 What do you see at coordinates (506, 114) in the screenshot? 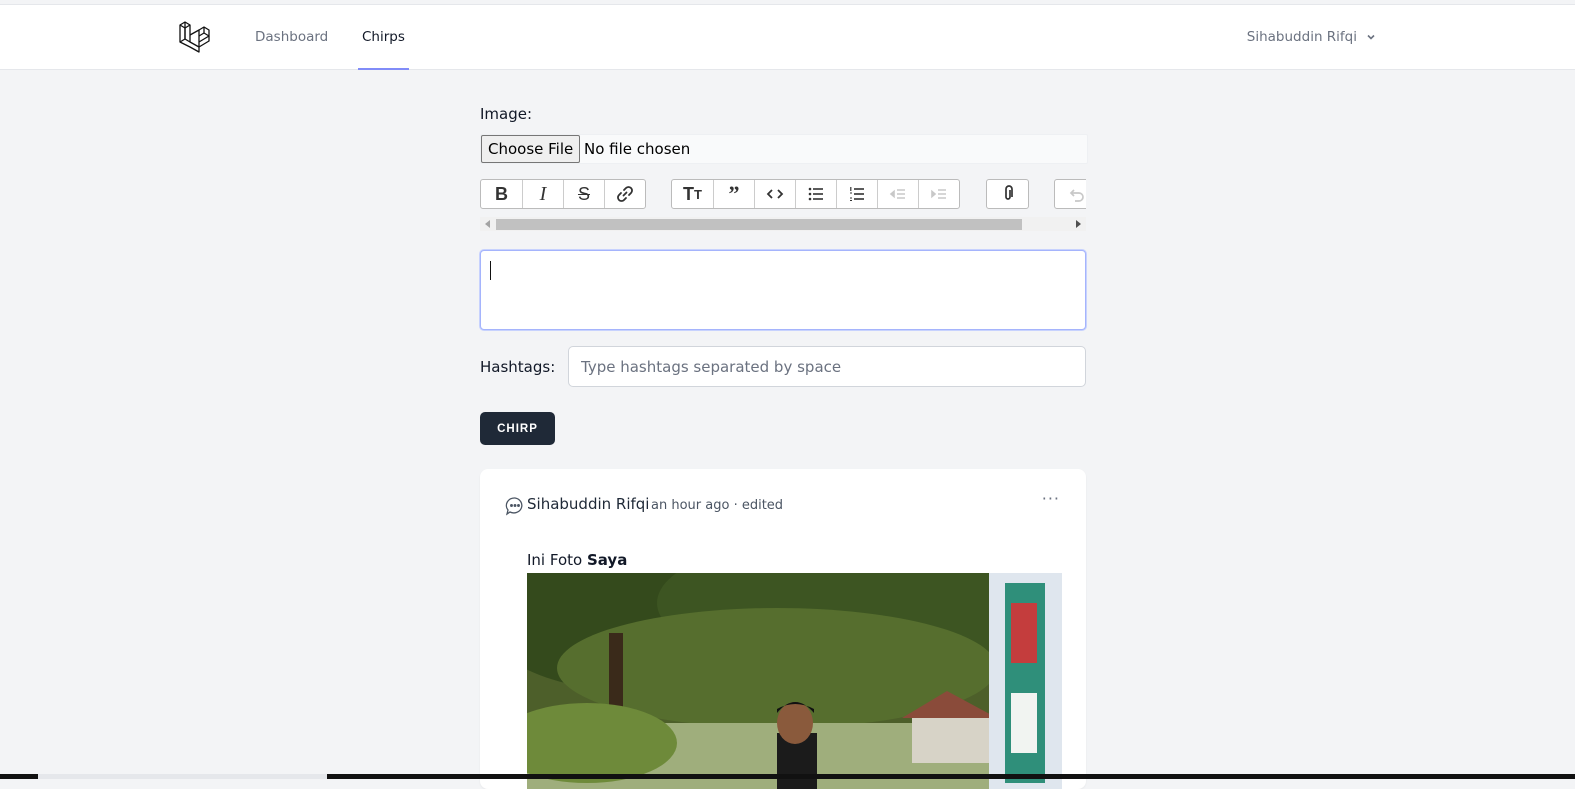
I see `image-label: Image:` at bounding box center [506, 114].